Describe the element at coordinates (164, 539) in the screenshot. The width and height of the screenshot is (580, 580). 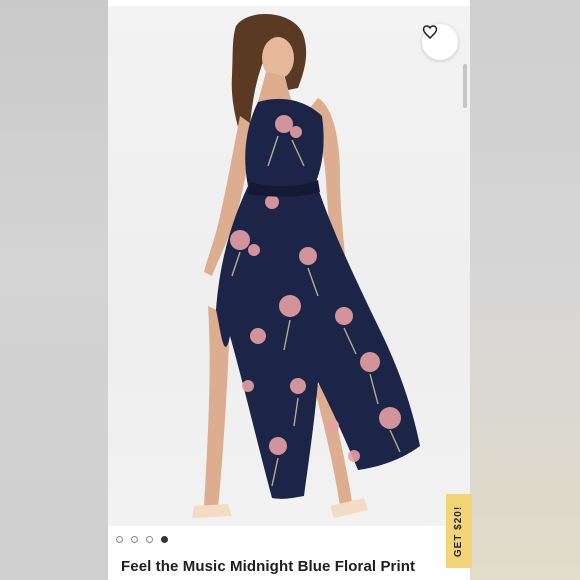
I see `carousel-dot-active` at that location.